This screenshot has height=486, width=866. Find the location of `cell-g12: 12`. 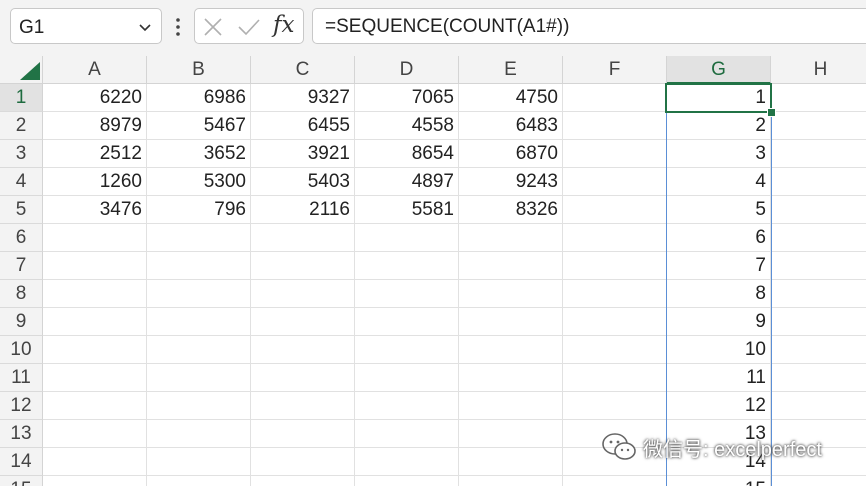

cell-g12: 12 is located at coordinates (719, 406).